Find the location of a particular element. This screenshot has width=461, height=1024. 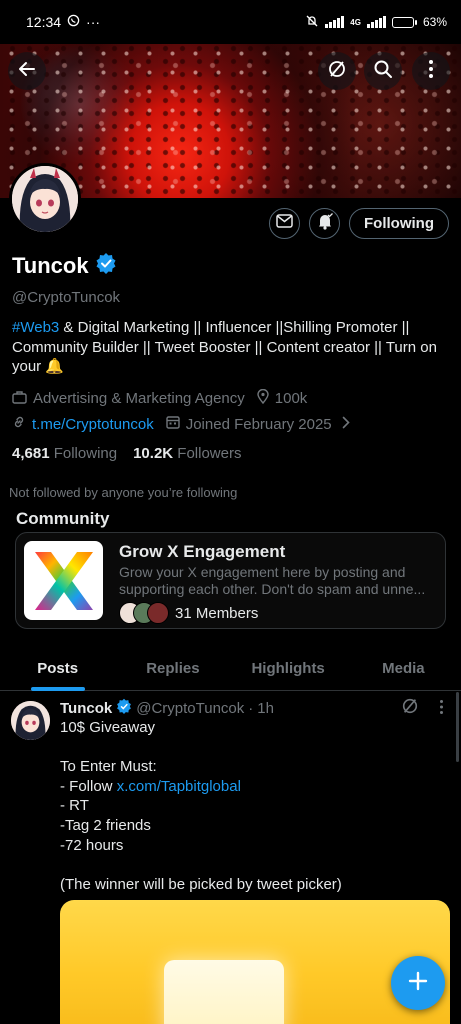

back-arrow-icon is located at coordinates (27, 71).